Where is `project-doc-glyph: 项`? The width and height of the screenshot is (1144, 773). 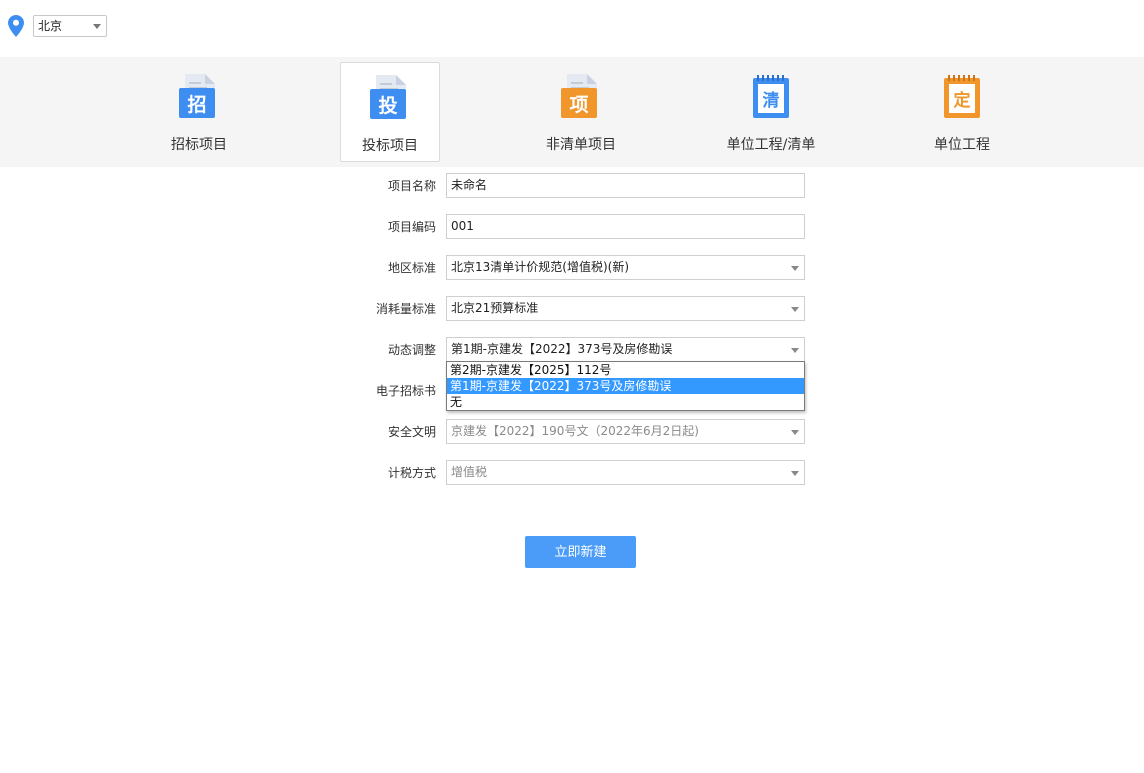 project-doc-glyph: 项 is located at coordinates (578, 105).